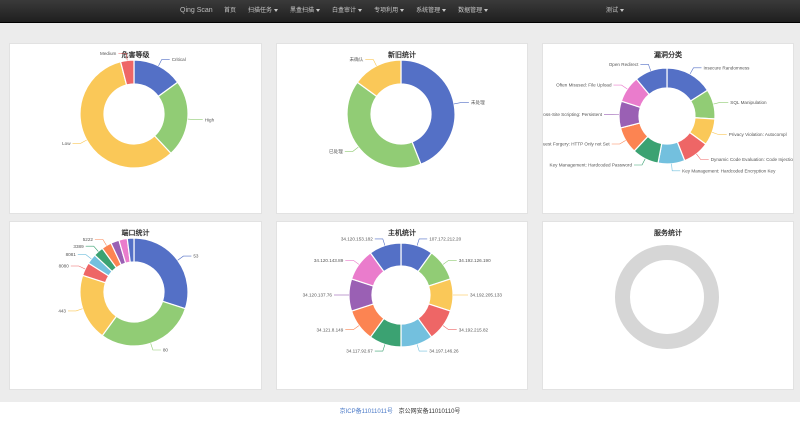  What do you see at coordinates (444, 351) in the screenshot?
I see `slice-label: 34.197.146.26` at bounding box center [444, 351].